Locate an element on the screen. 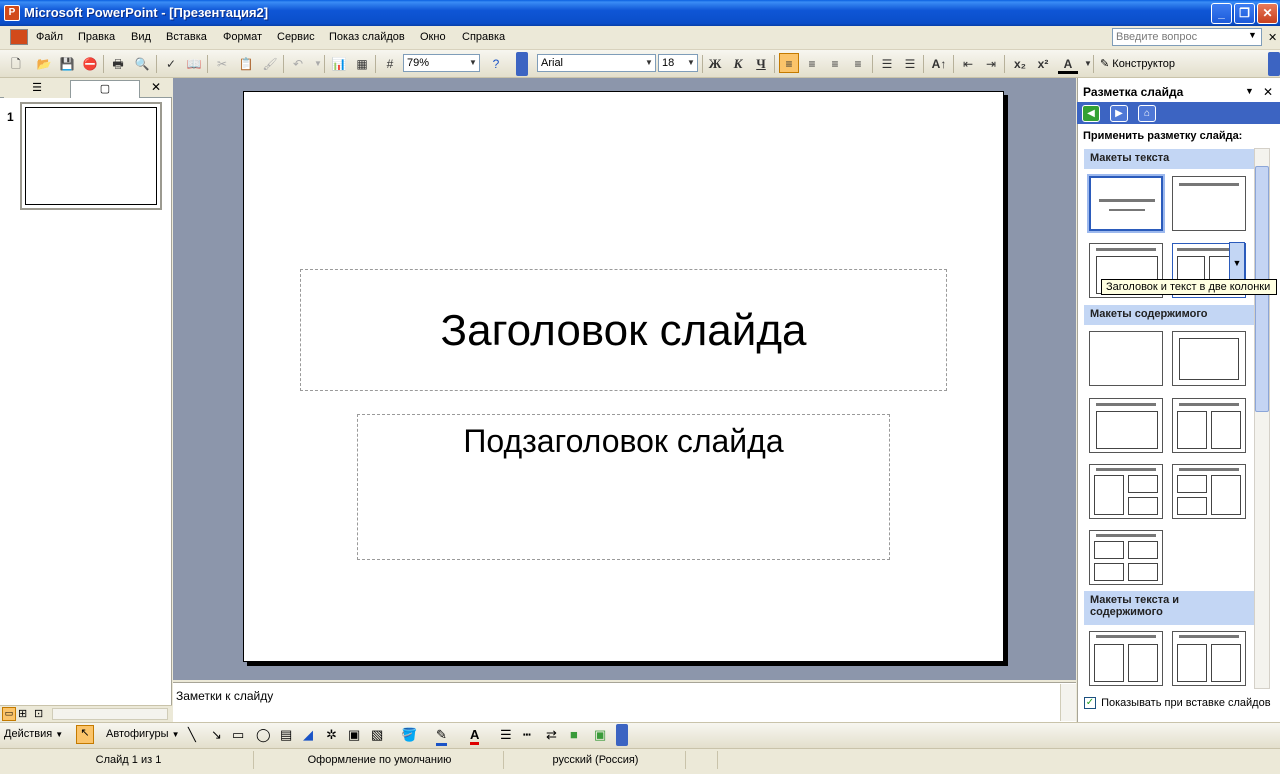 The image size is (1280, 774). grid-icon: # is located at coordinates (390, 64).